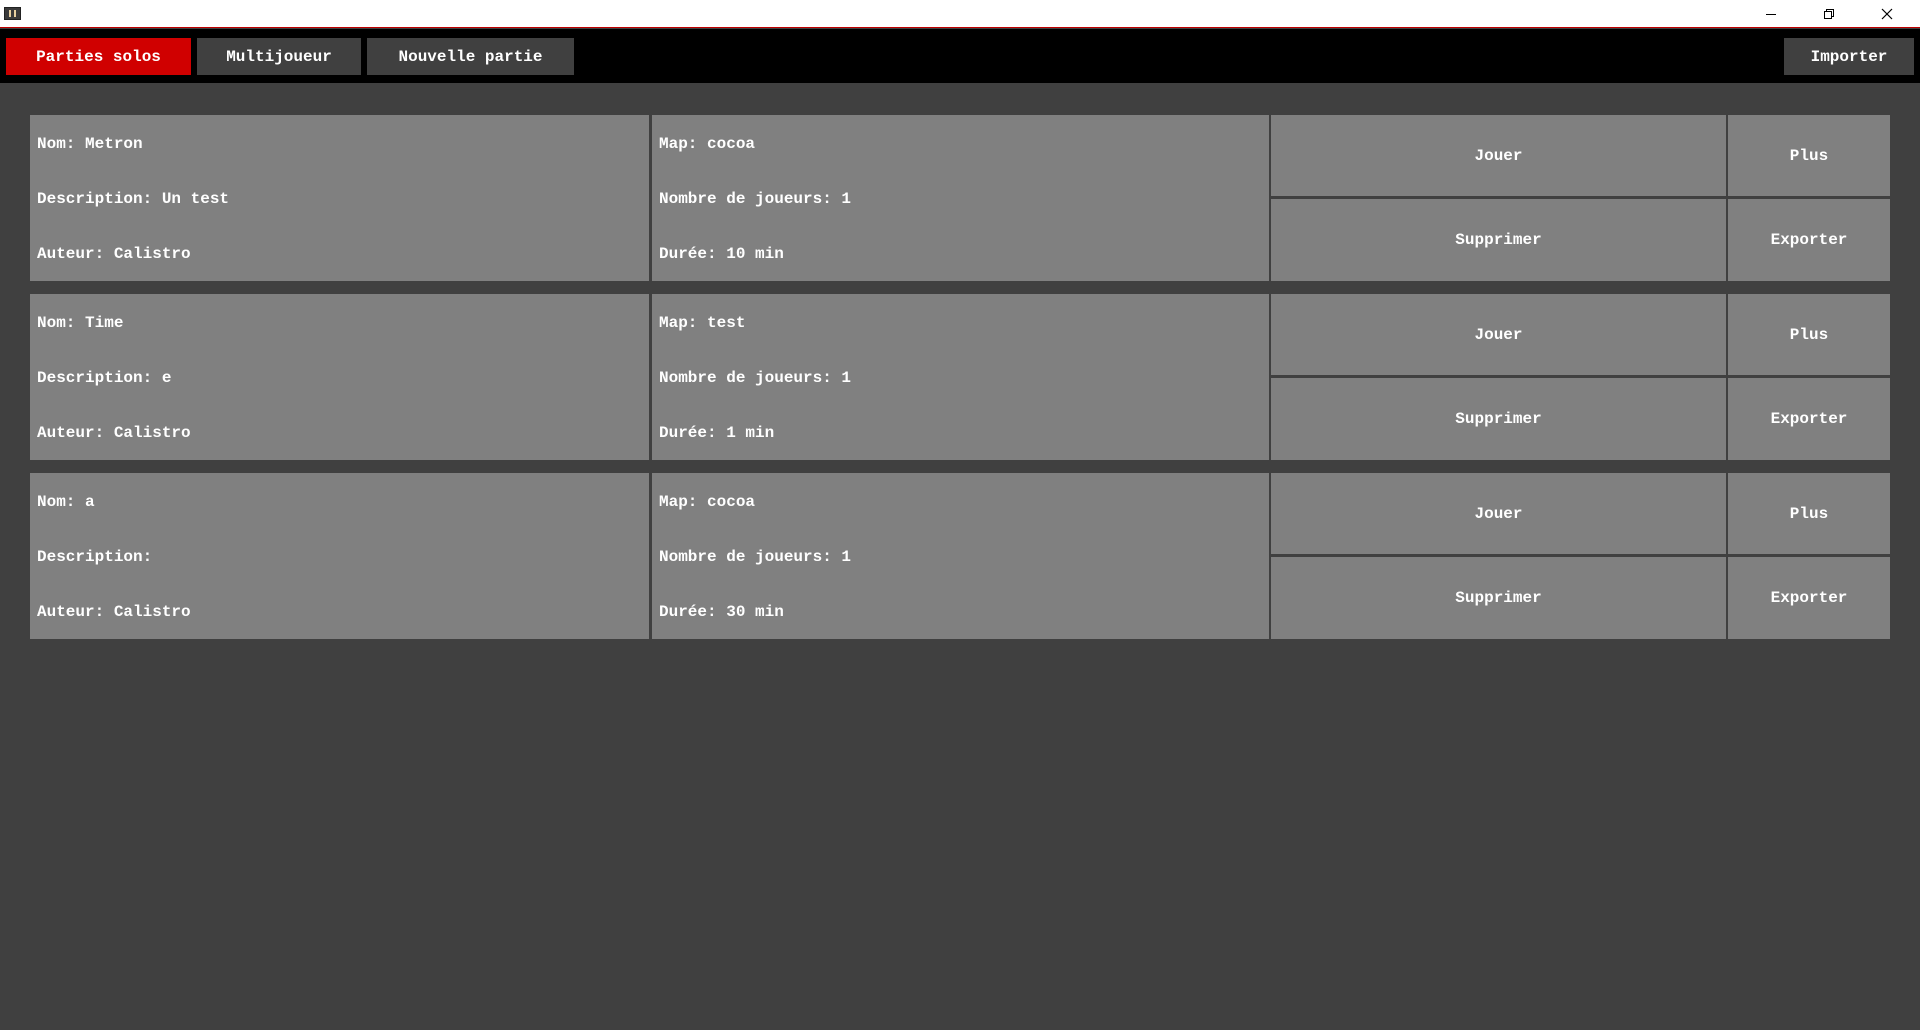  I want to click on game-map: Map: test, so click(702, 323).